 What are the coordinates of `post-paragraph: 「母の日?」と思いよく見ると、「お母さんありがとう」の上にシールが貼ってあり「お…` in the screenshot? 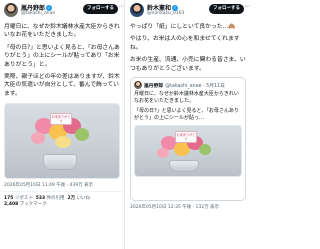 It's located at (62, 56).